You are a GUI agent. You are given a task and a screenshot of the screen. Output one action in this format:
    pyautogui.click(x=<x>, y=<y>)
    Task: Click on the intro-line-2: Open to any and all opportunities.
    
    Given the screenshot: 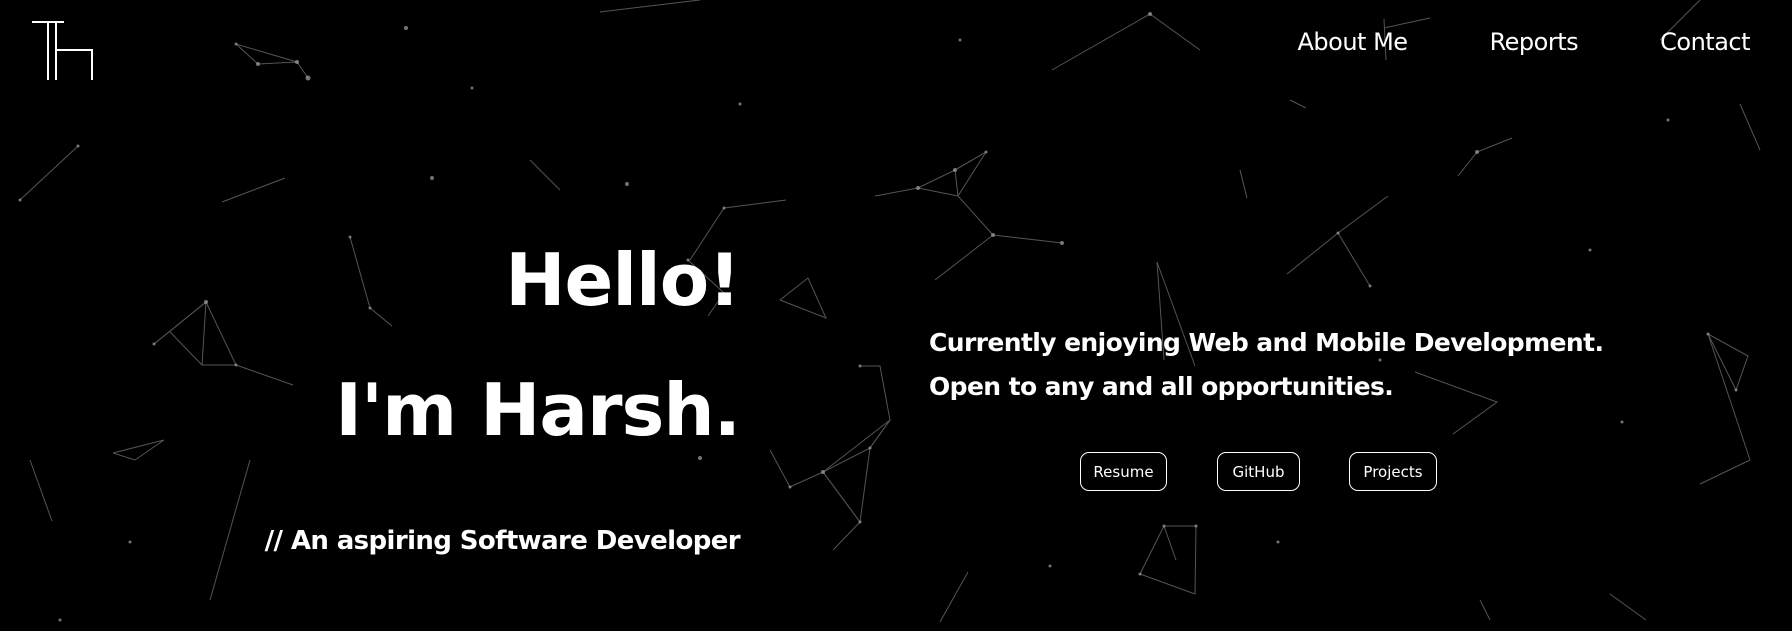 What is the action you would take?
    pyautogui.click(x=1161, y=386)
    